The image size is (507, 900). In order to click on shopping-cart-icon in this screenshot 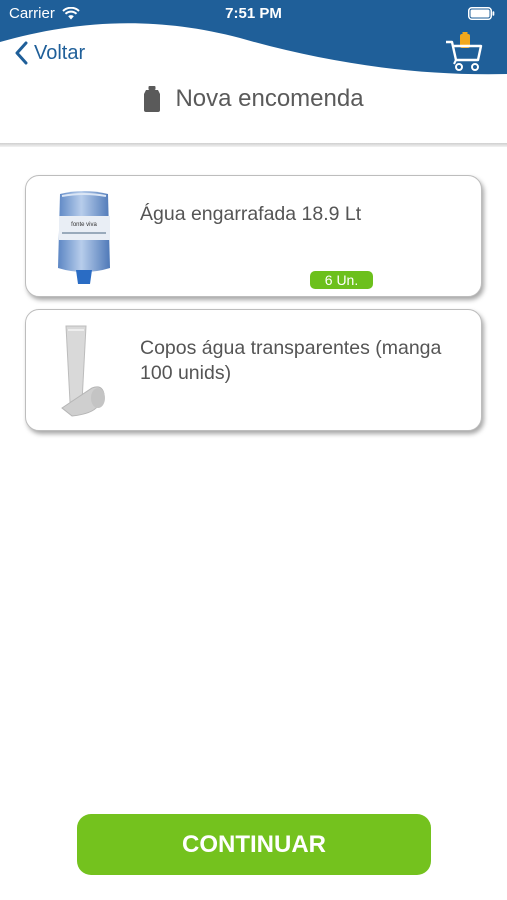, I will do `click(464, 51)`.